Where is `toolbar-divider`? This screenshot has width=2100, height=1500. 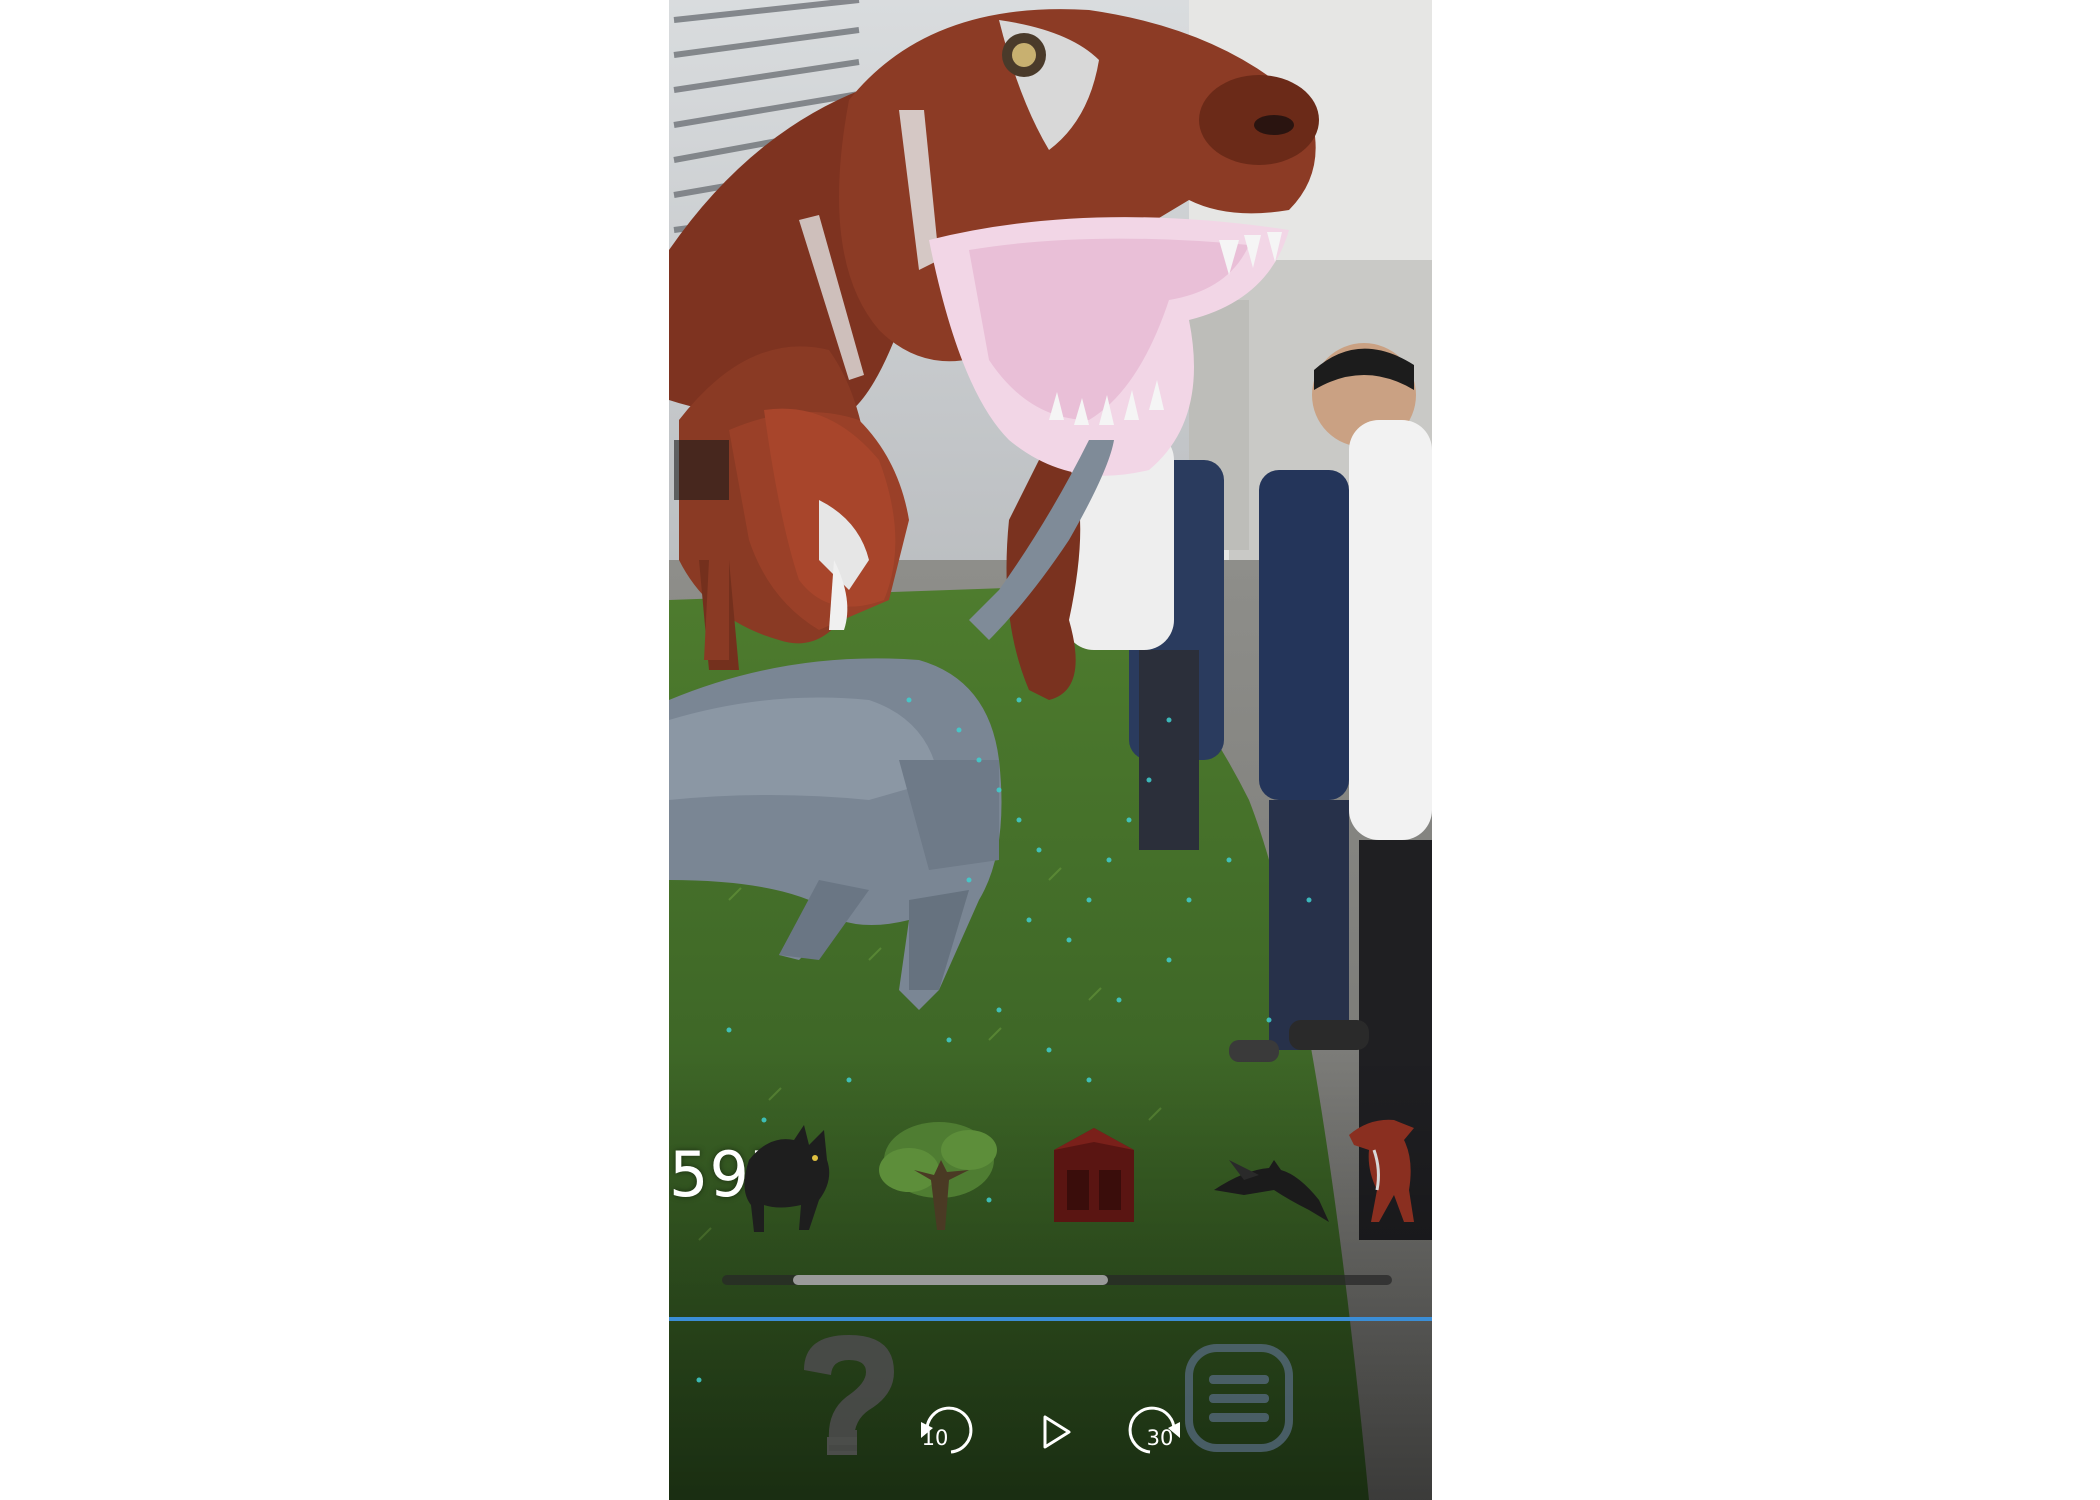 toolbar-divider is located at coordinates (1050, 1319).